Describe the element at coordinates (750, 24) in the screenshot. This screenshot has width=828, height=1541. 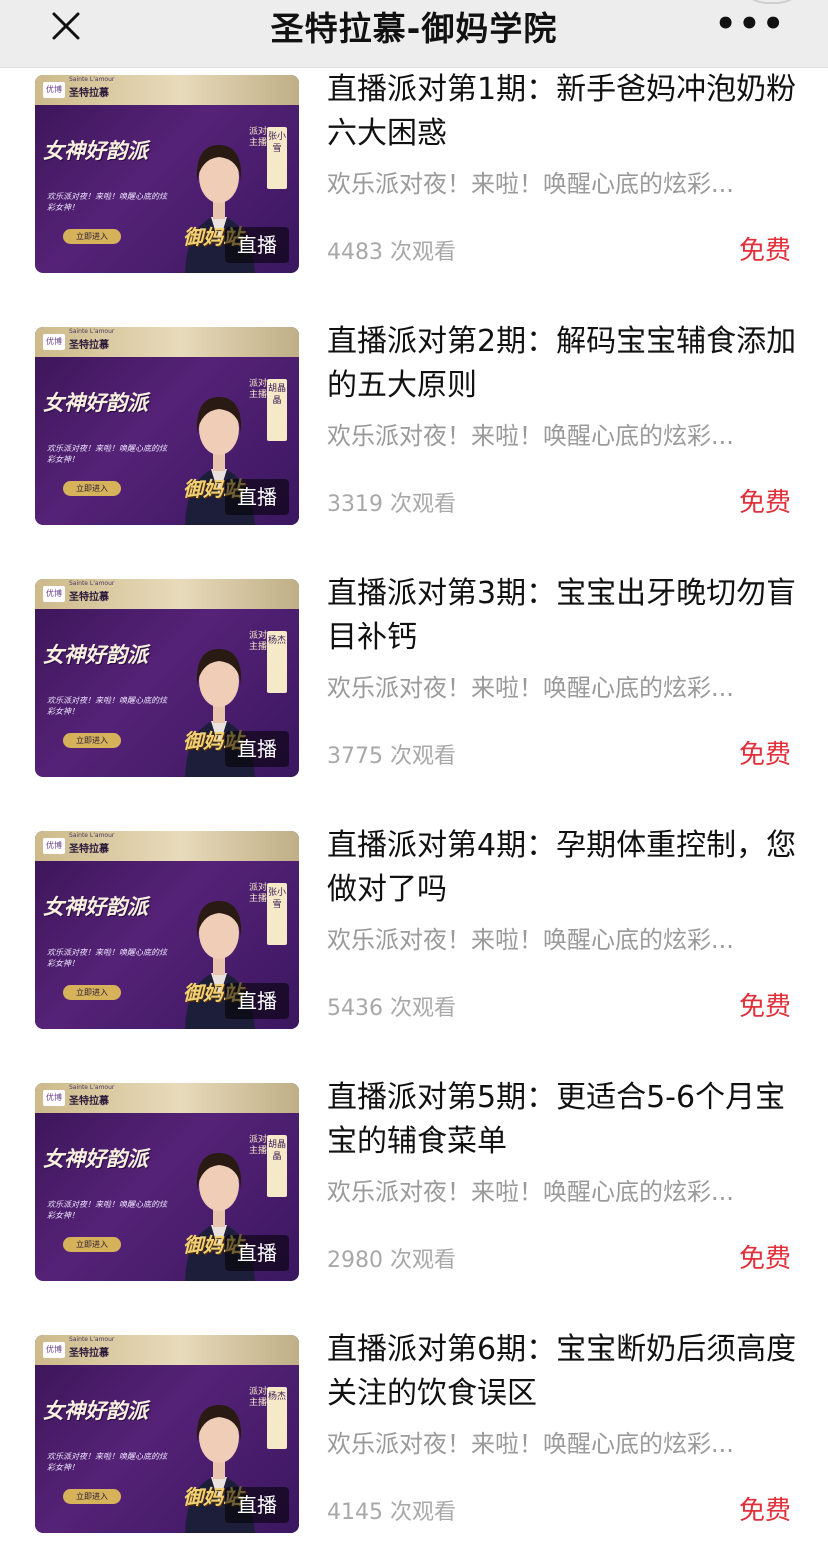
I see `more-icon: •••` at that location.